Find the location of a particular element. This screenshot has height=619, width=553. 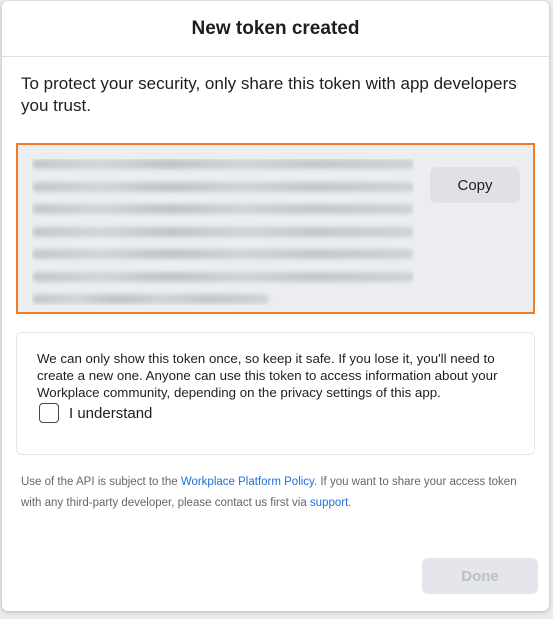

done-button: Done is located at coordinates (480, 576).